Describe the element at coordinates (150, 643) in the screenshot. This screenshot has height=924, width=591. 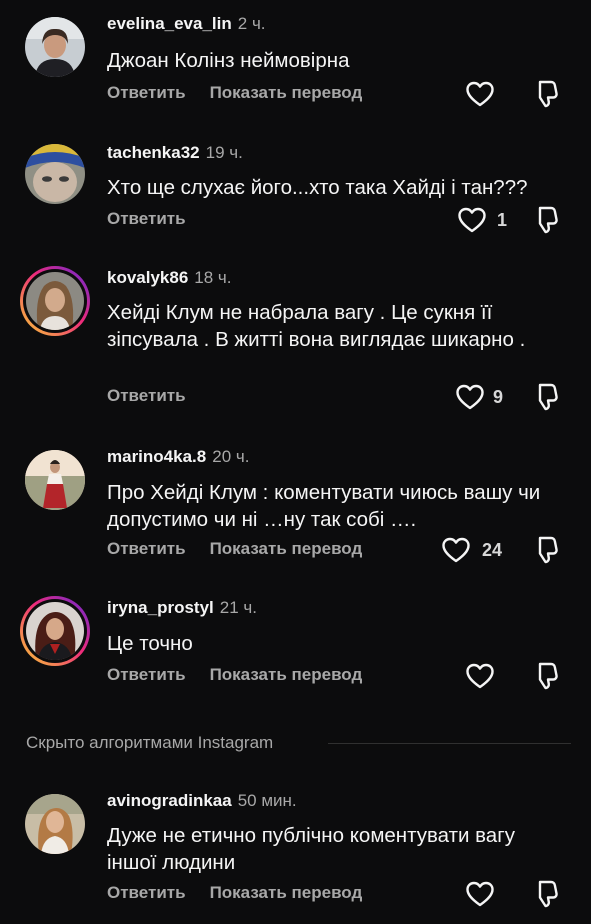
I see `comment-text: Це точно` at that location.